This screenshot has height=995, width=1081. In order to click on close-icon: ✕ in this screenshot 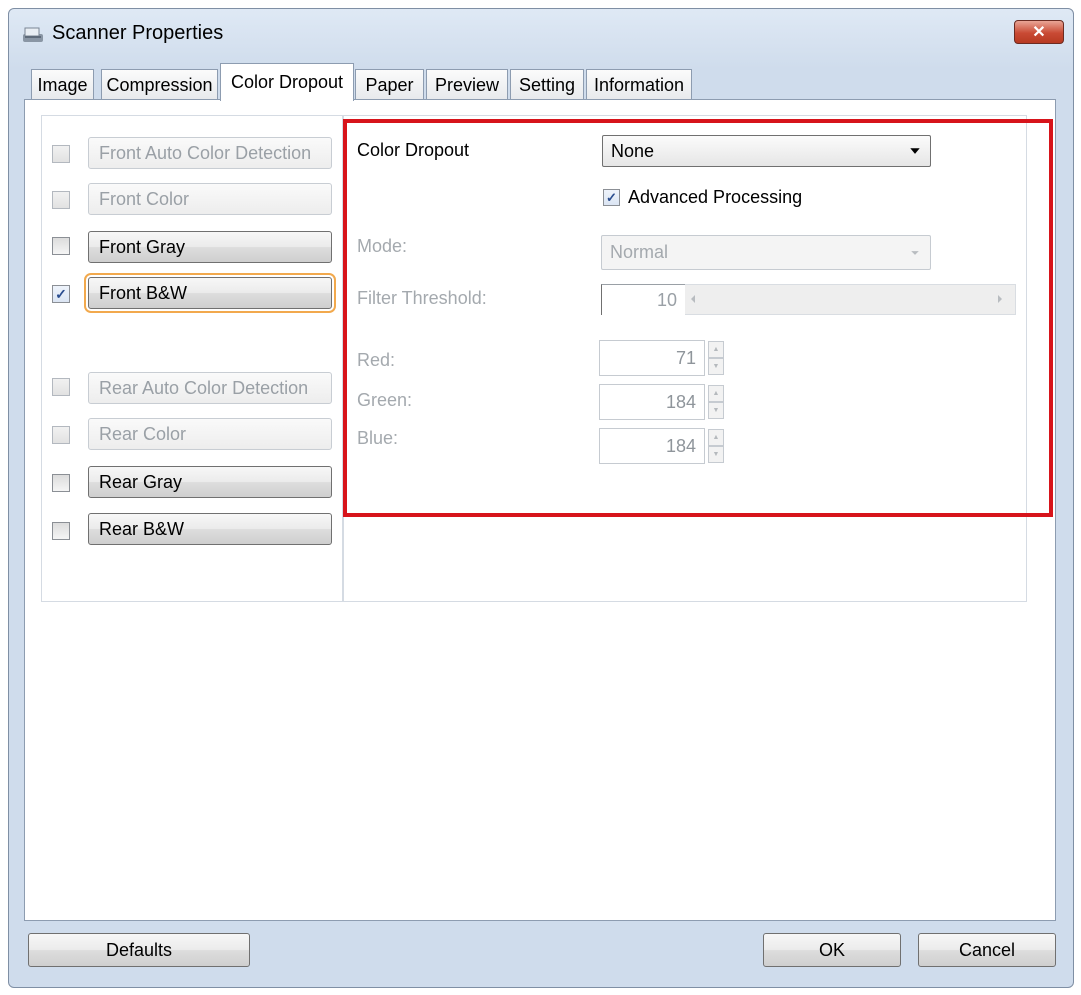, I will do `click(1039, 32)`.